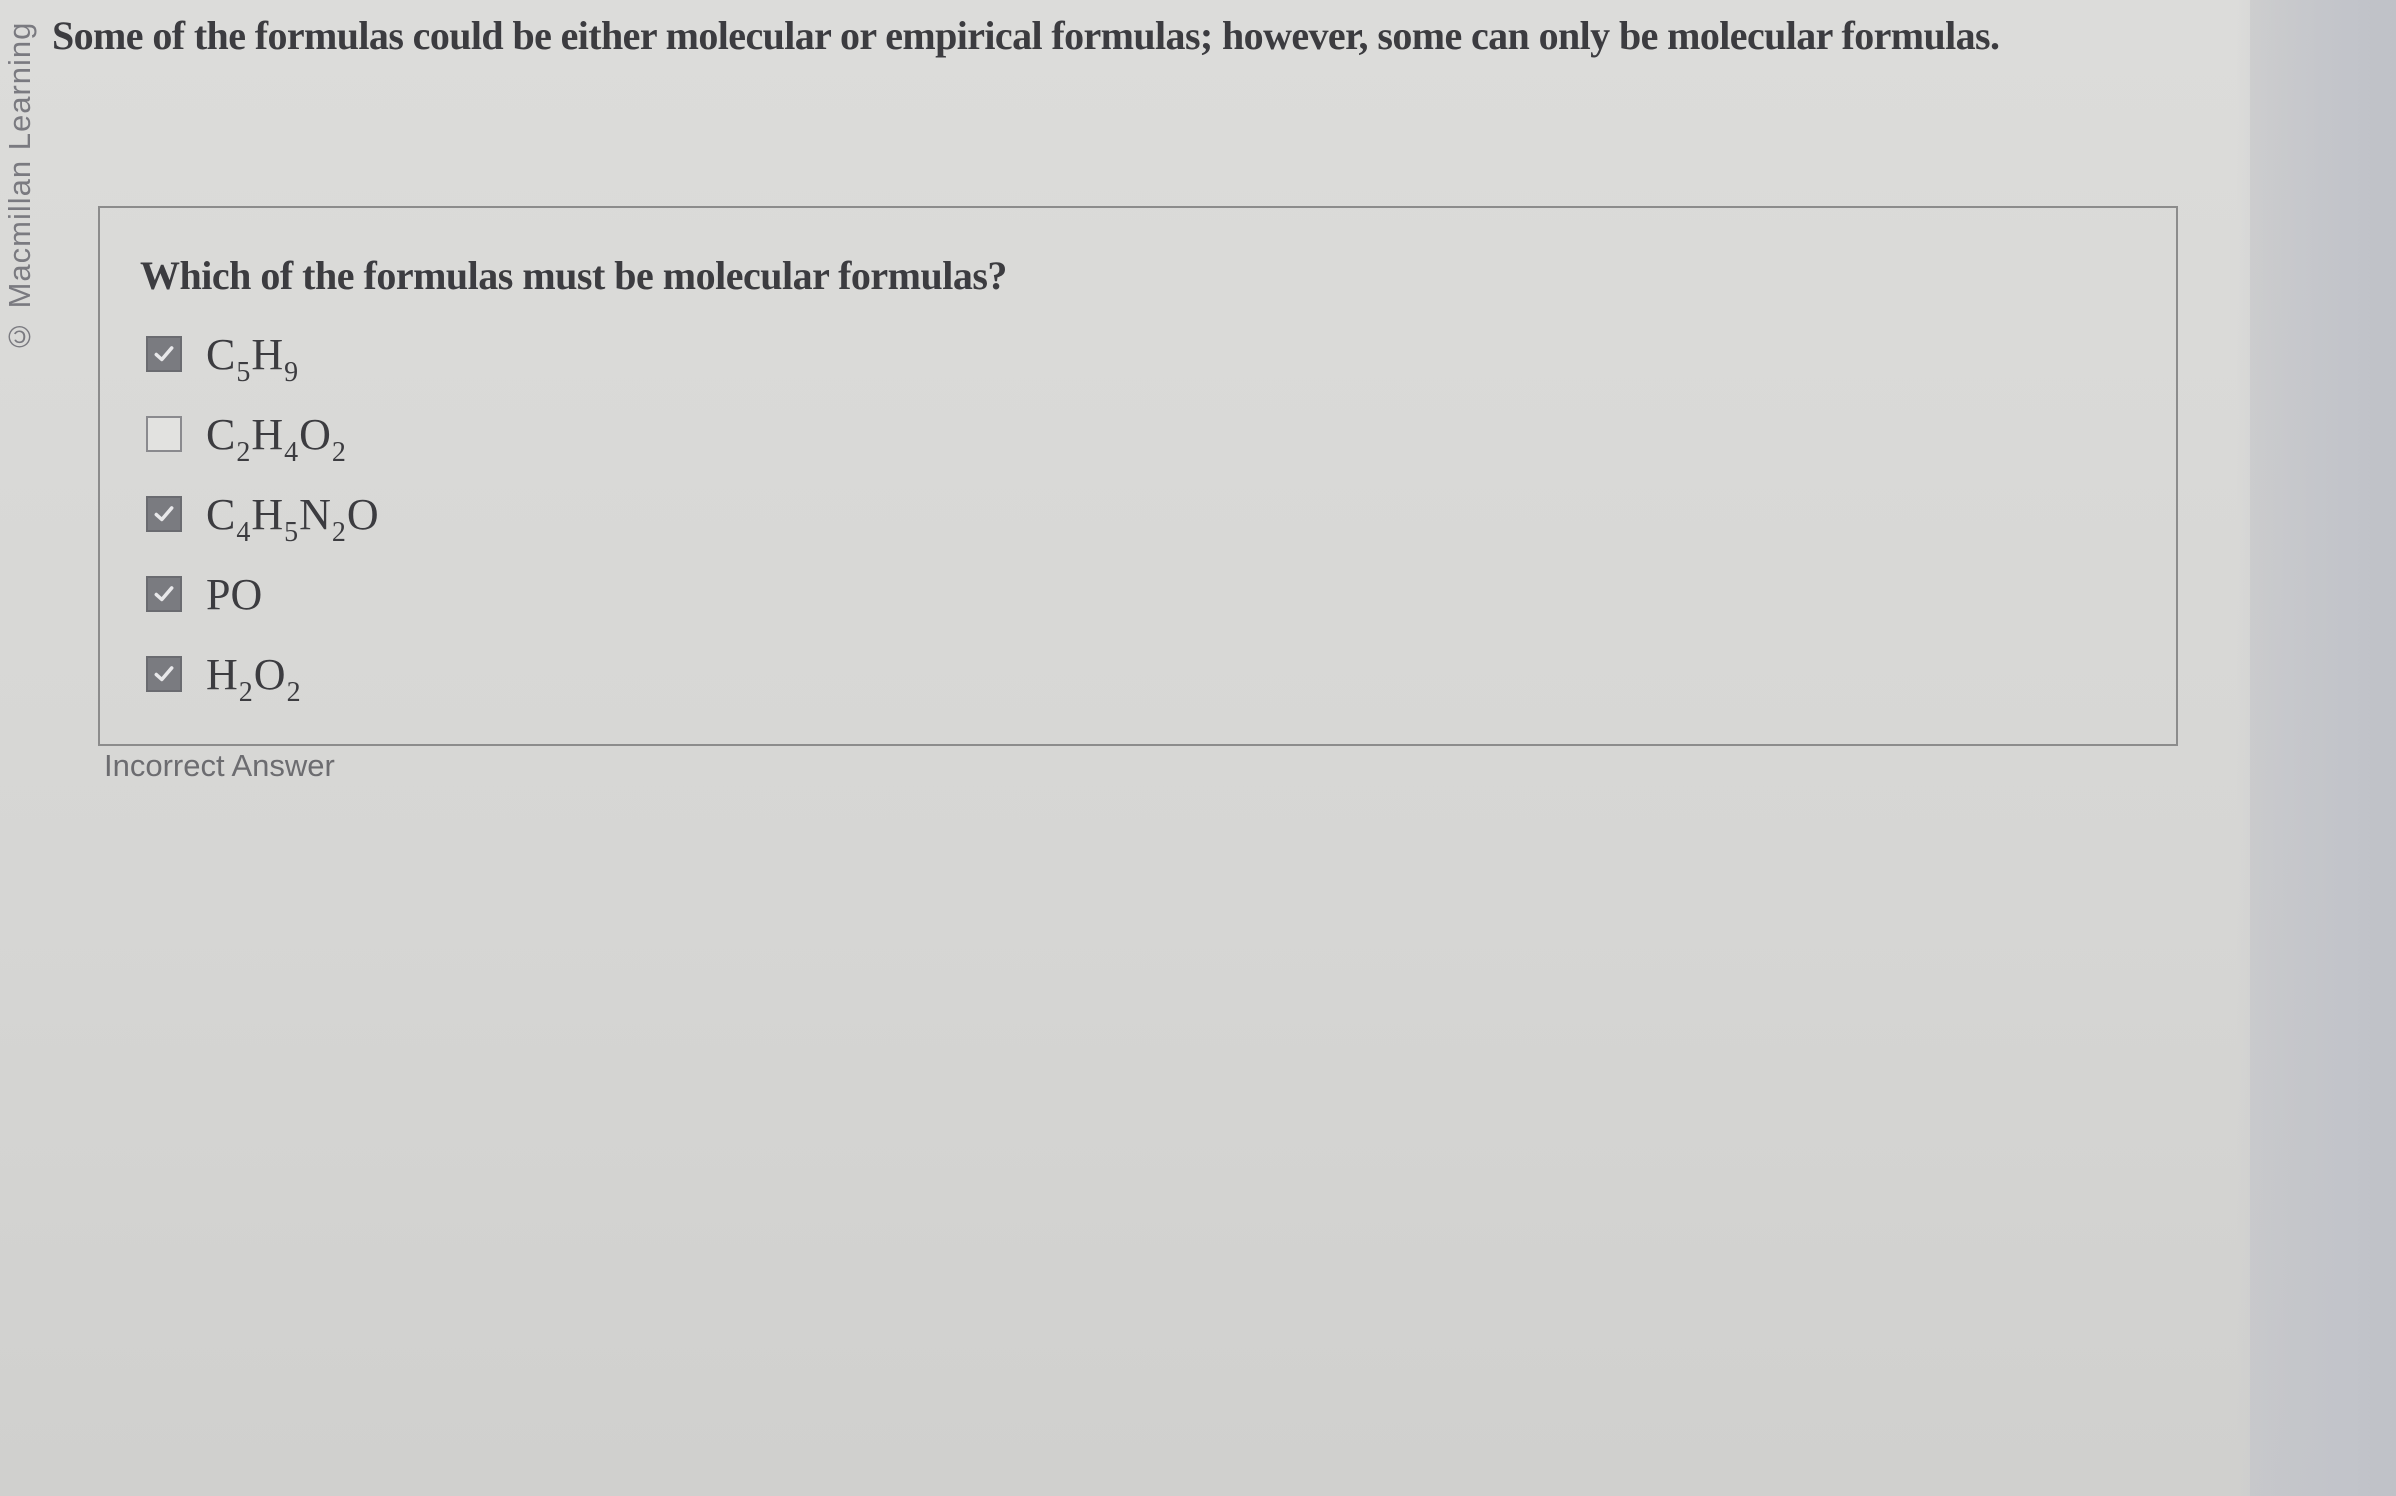  What do you see at coordinates (219, 765) in the screenshot?
I see `feedback-incorrect-answer: Incorrect Answer` at bounding box center [219, 765].